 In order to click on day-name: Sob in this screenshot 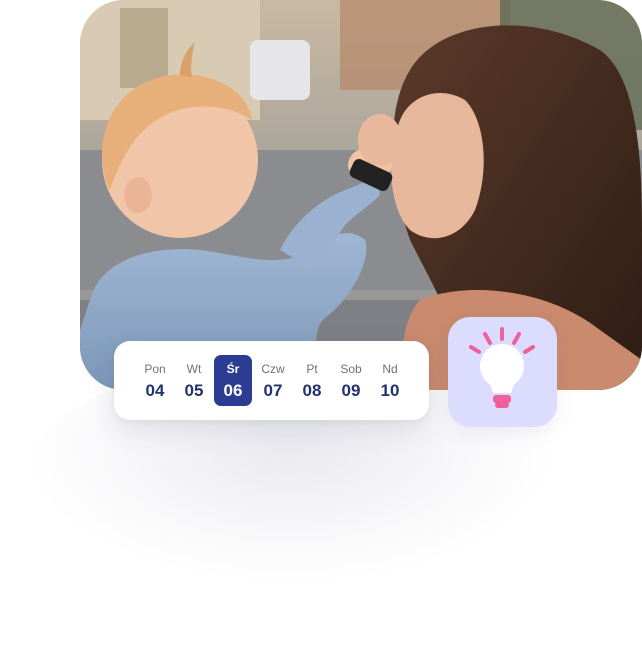, I will do `click(351, 369)`.